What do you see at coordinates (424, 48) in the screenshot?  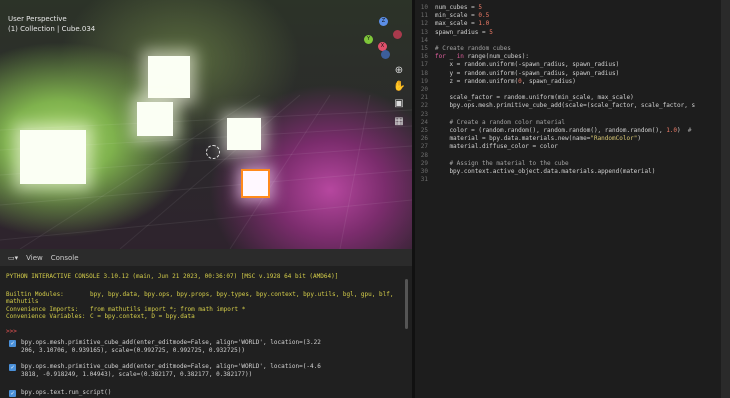 I see `line-number: 15` at bounding box center [424, 48].